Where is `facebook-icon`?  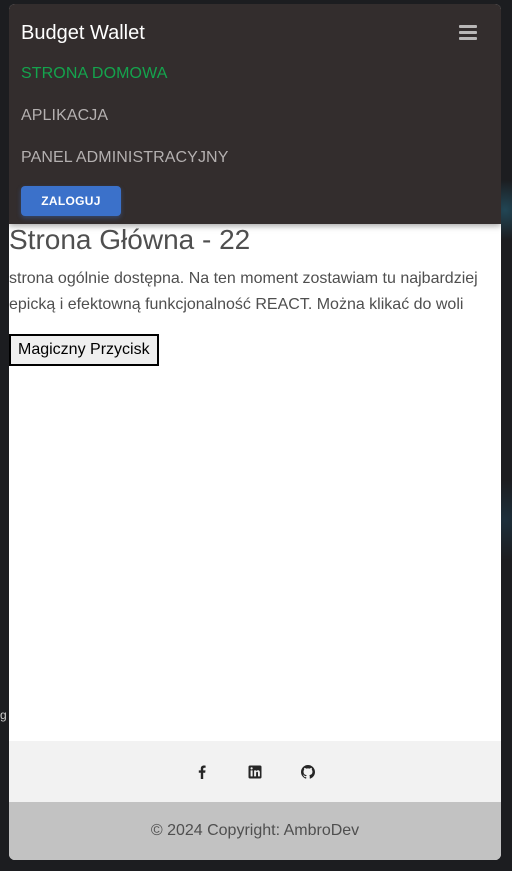 facebook-icon is located at coordinates (202, 772).